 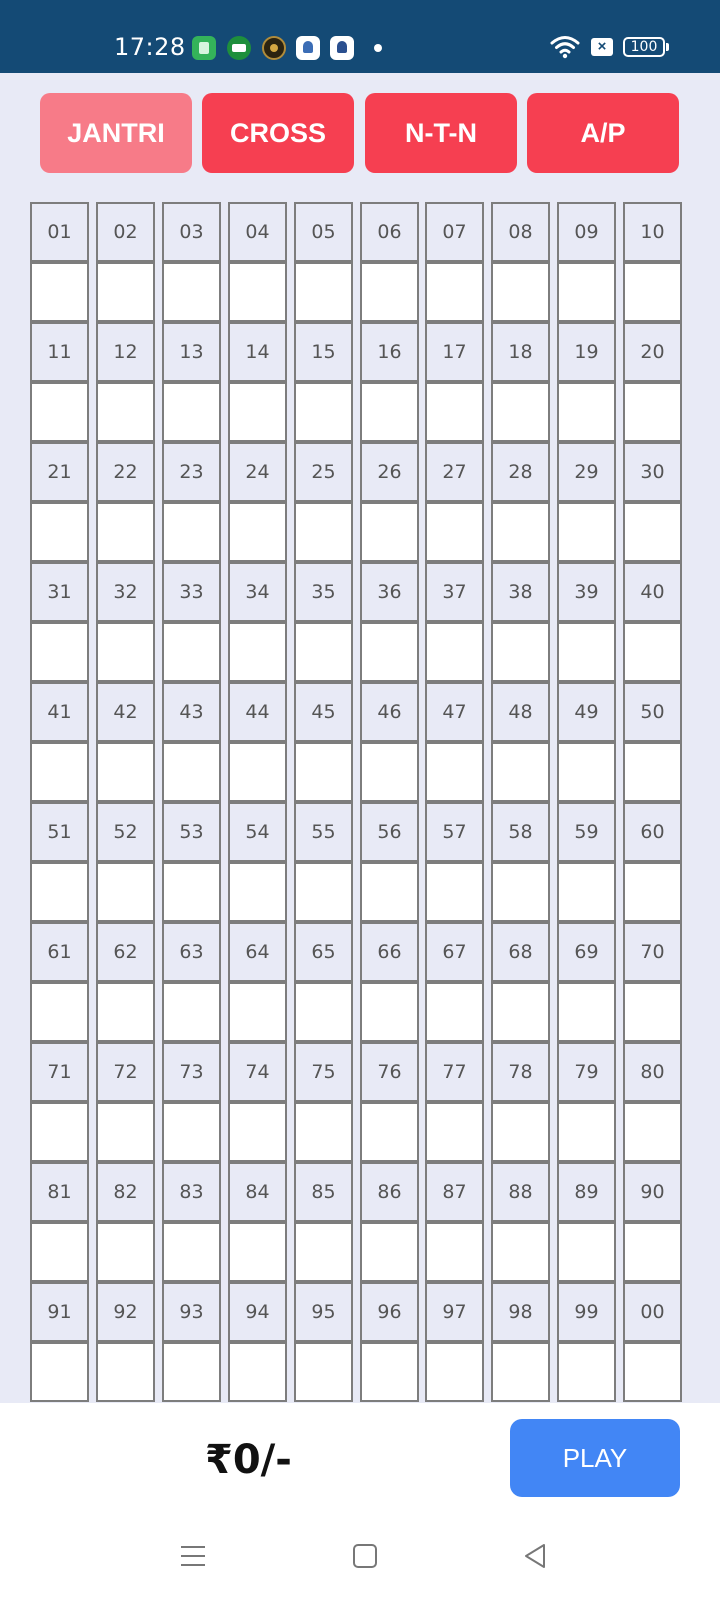 What do you see at coordinates (365, 1556) in the screenshot?
I see `home-icon` at bounding box center [365, 1556].